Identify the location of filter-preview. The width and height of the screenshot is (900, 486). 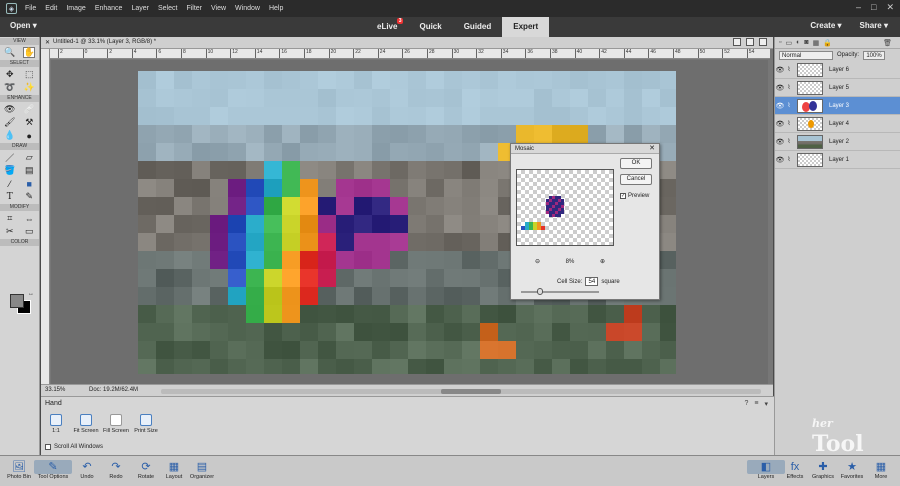
(565, 207).